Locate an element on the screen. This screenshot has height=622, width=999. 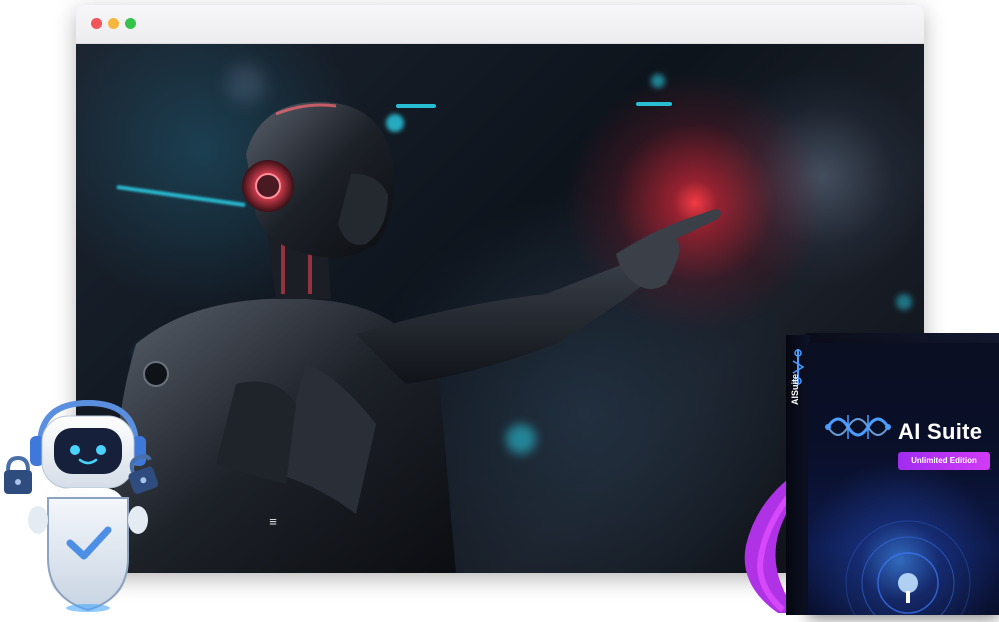
browser-titlebar is located at coordinates (500, 24).